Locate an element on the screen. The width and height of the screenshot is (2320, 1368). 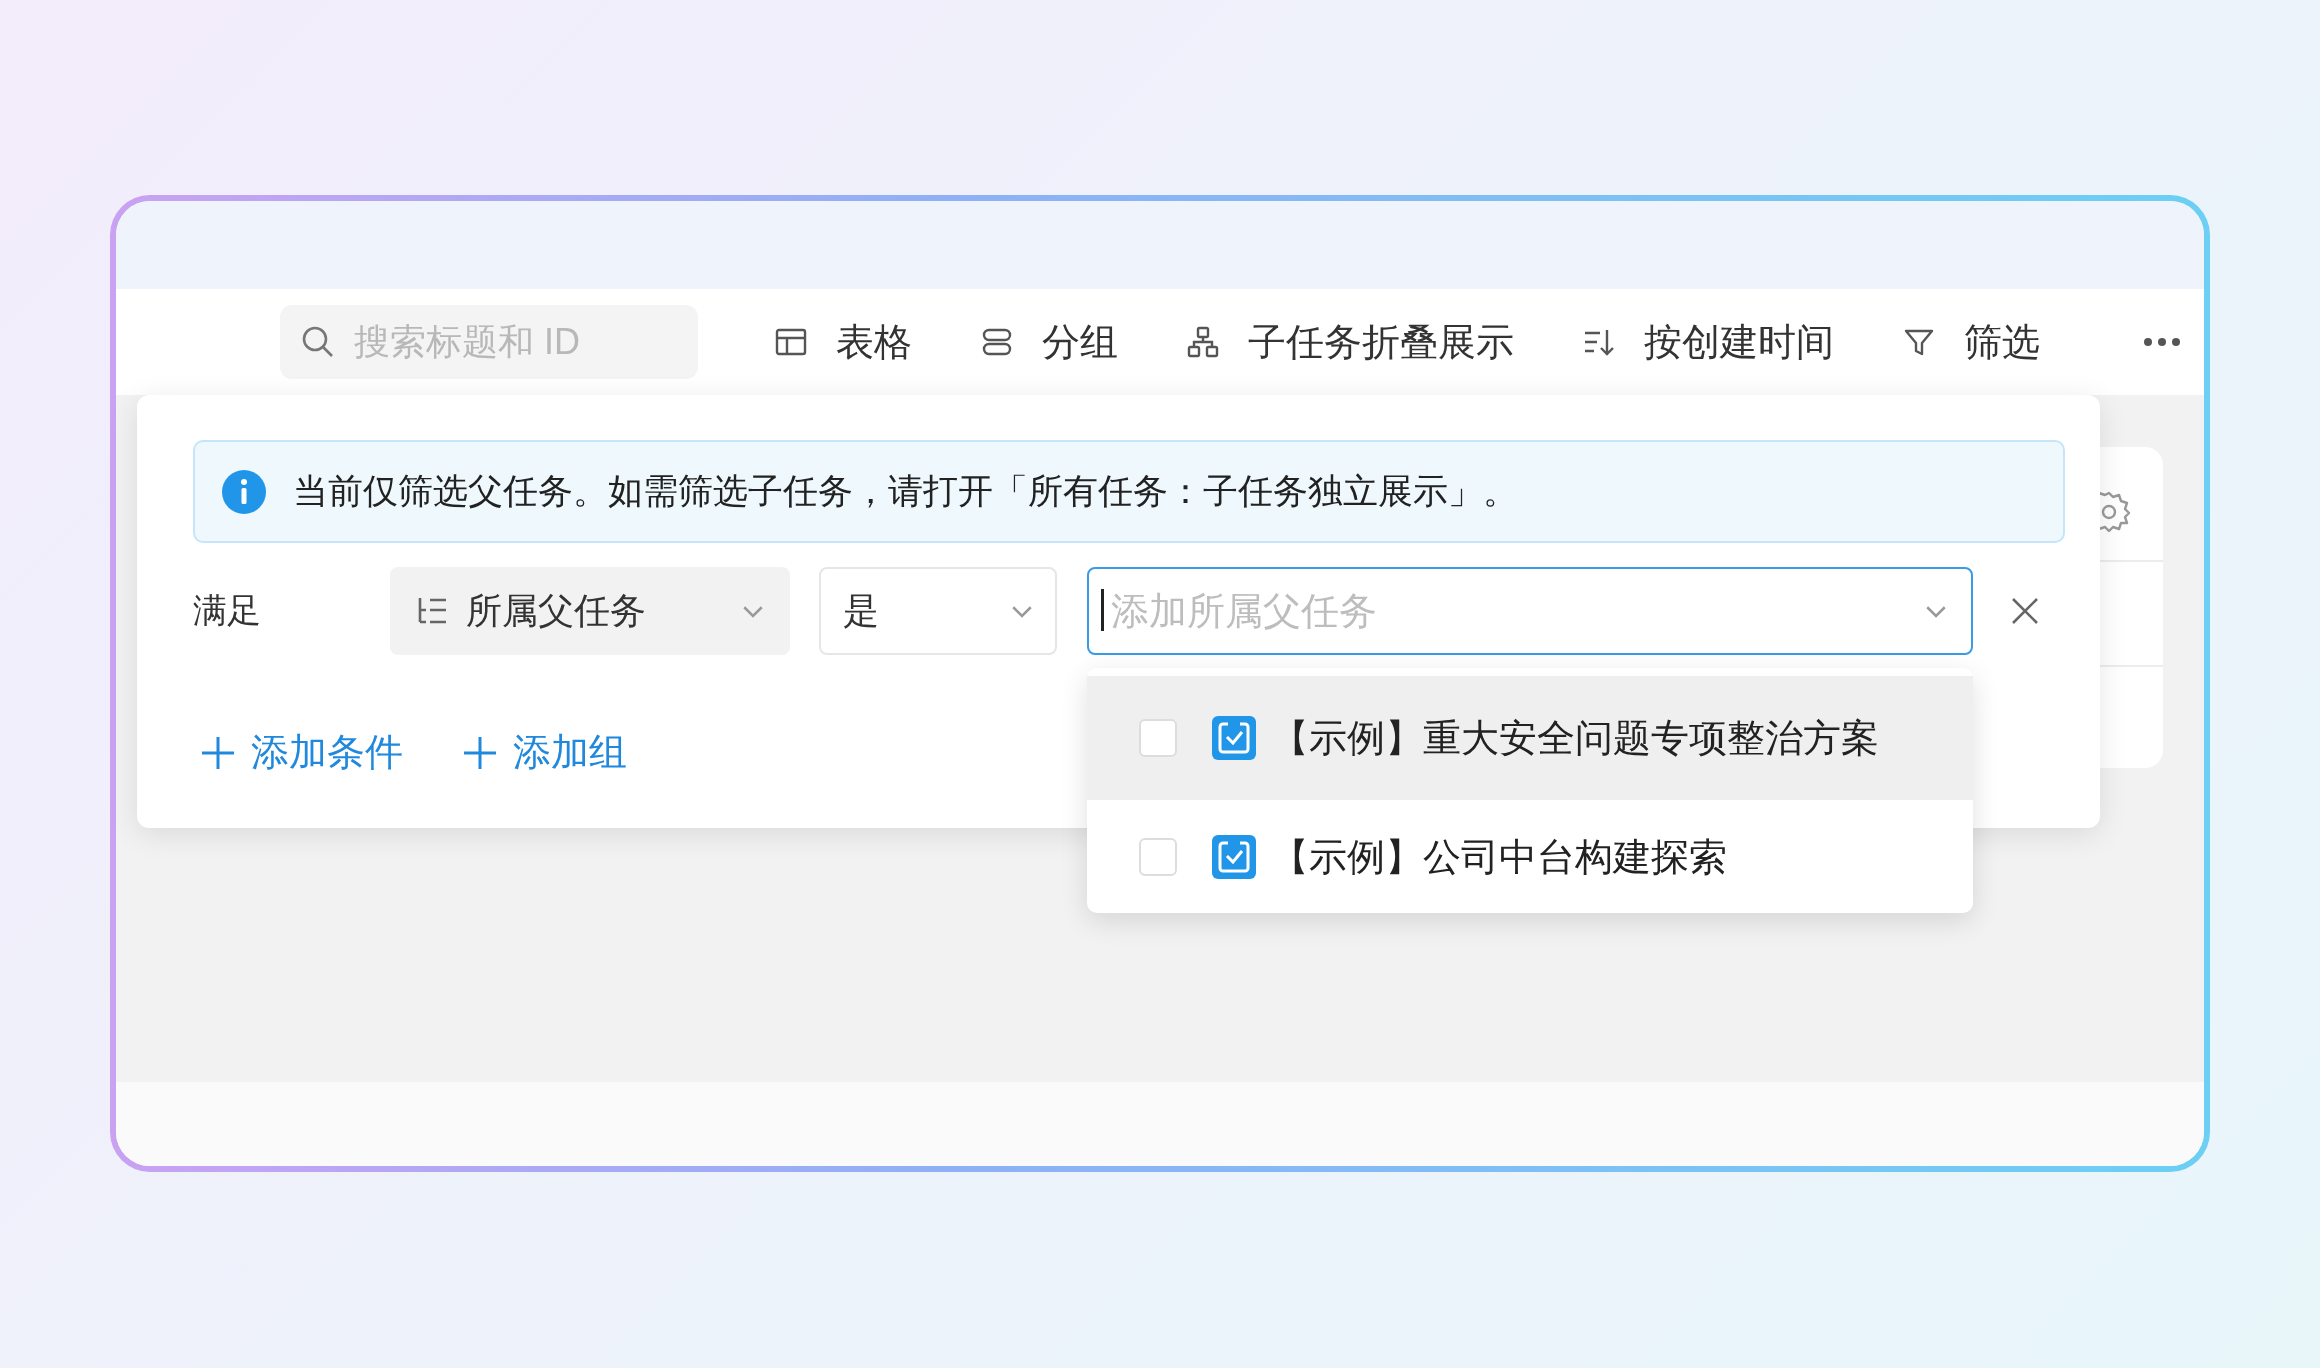
notice-text: 当前仅筛选父任务。如需筛选子任务，请打开「所有任务：子任务独立展示」。 is located at coordinates (905, 491).